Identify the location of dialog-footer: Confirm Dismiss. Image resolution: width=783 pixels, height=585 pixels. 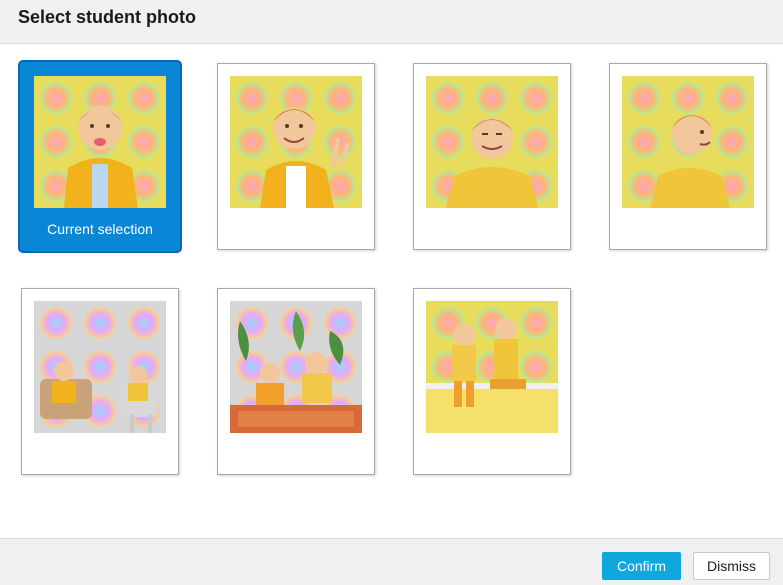
(391, 561).